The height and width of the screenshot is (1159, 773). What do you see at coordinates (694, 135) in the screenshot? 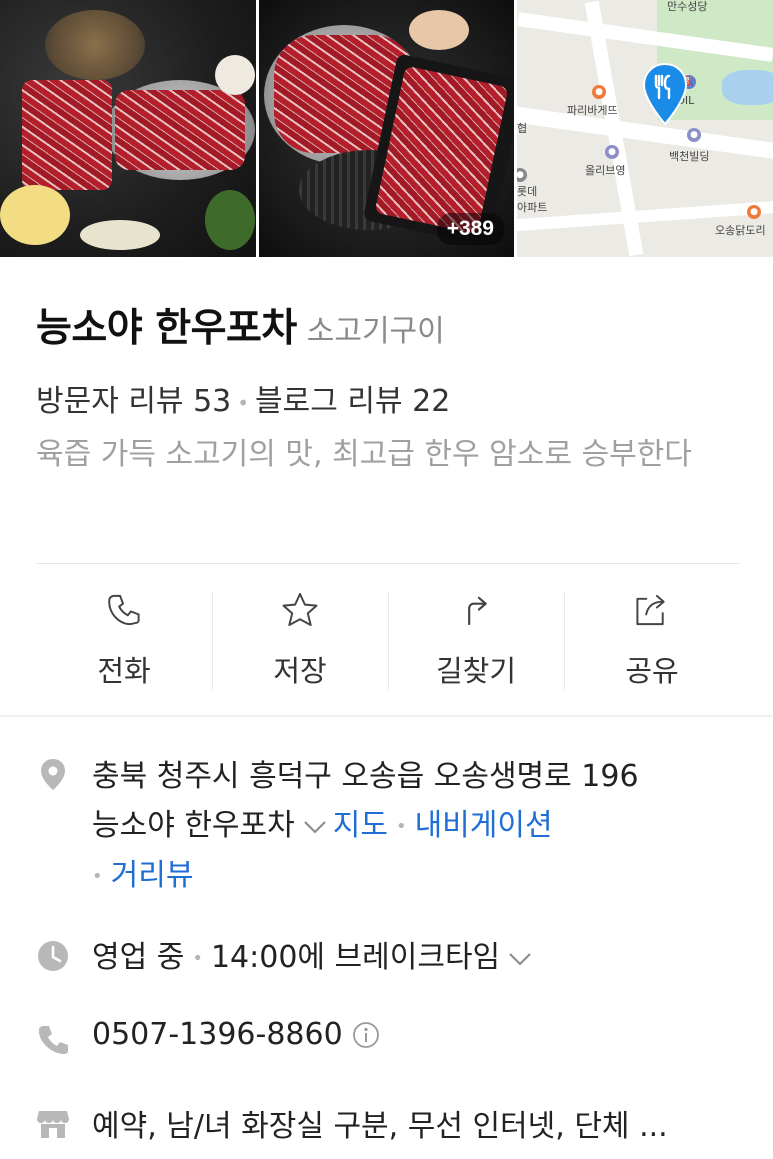
I see `building-icon: ●` at bounding box center [694, 135].